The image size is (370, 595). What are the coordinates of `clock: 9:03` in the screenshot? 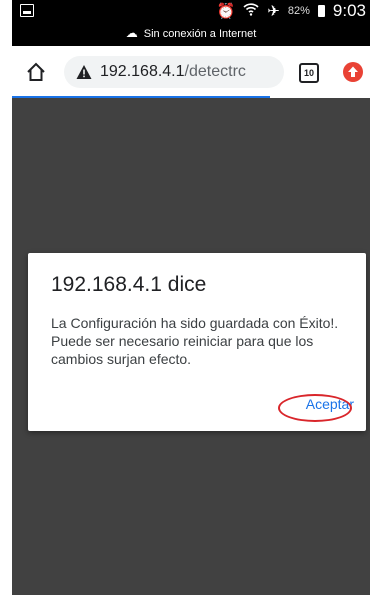 It's located at (349, 10).